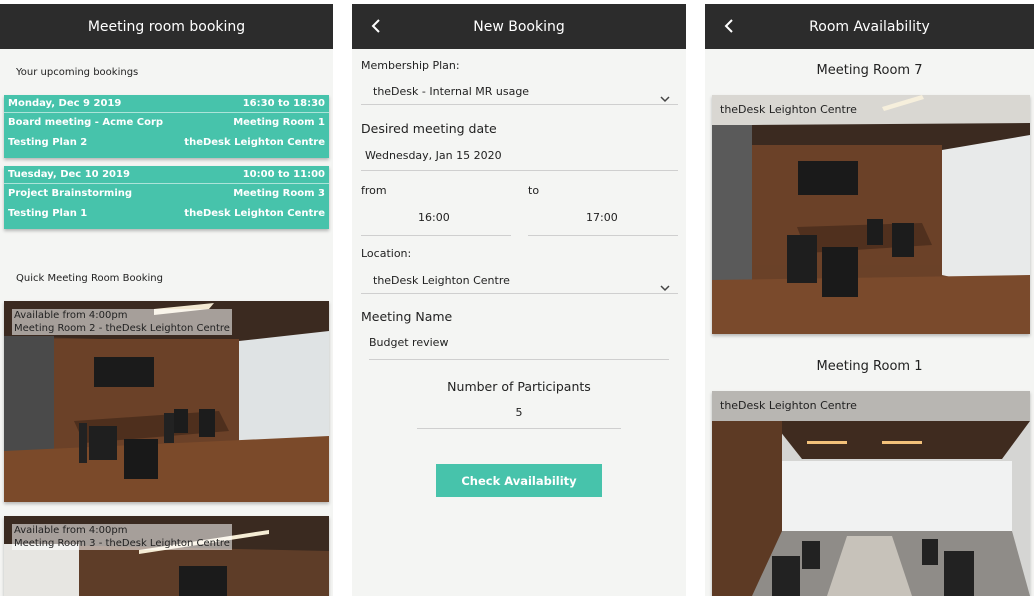 This screenshot has width=1034, height=596. What do you see at coordinates (166, 193) in the screenshot?
I see `booking-detail-row: Project Brainstorming Meeting Room 3` at bounding box center [166, 193].